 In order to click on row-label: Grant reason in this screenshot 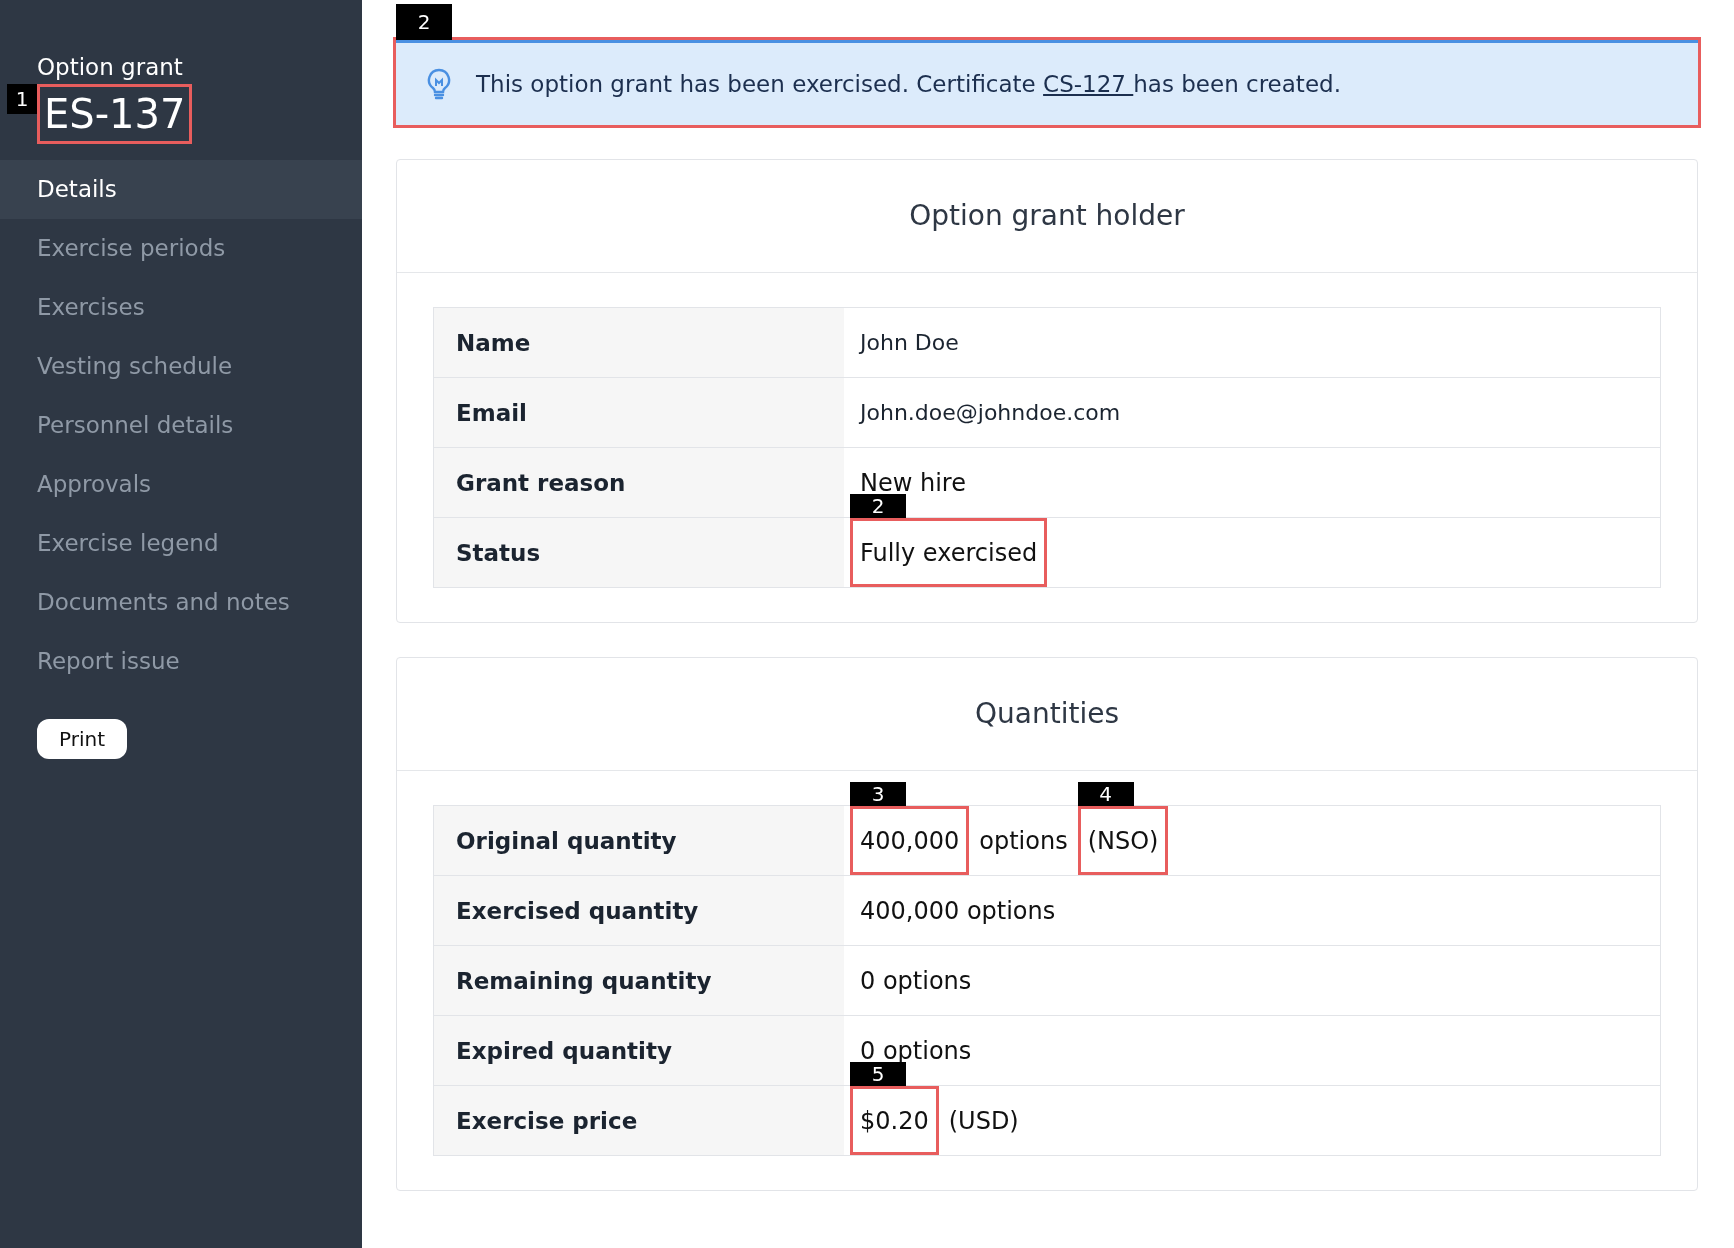, I will do `click(639, 482)`.